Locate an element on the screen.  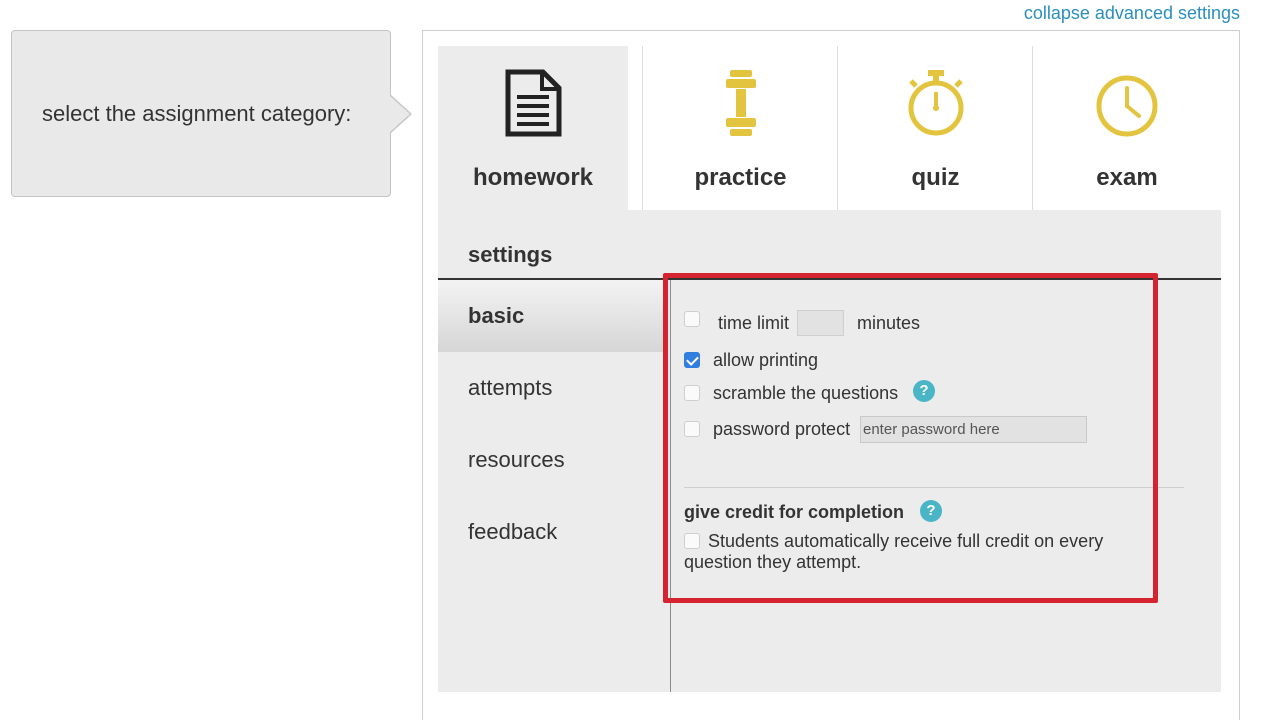
settings-side-nav: basic attempts resources feedback is located at coordinates (551, 424).